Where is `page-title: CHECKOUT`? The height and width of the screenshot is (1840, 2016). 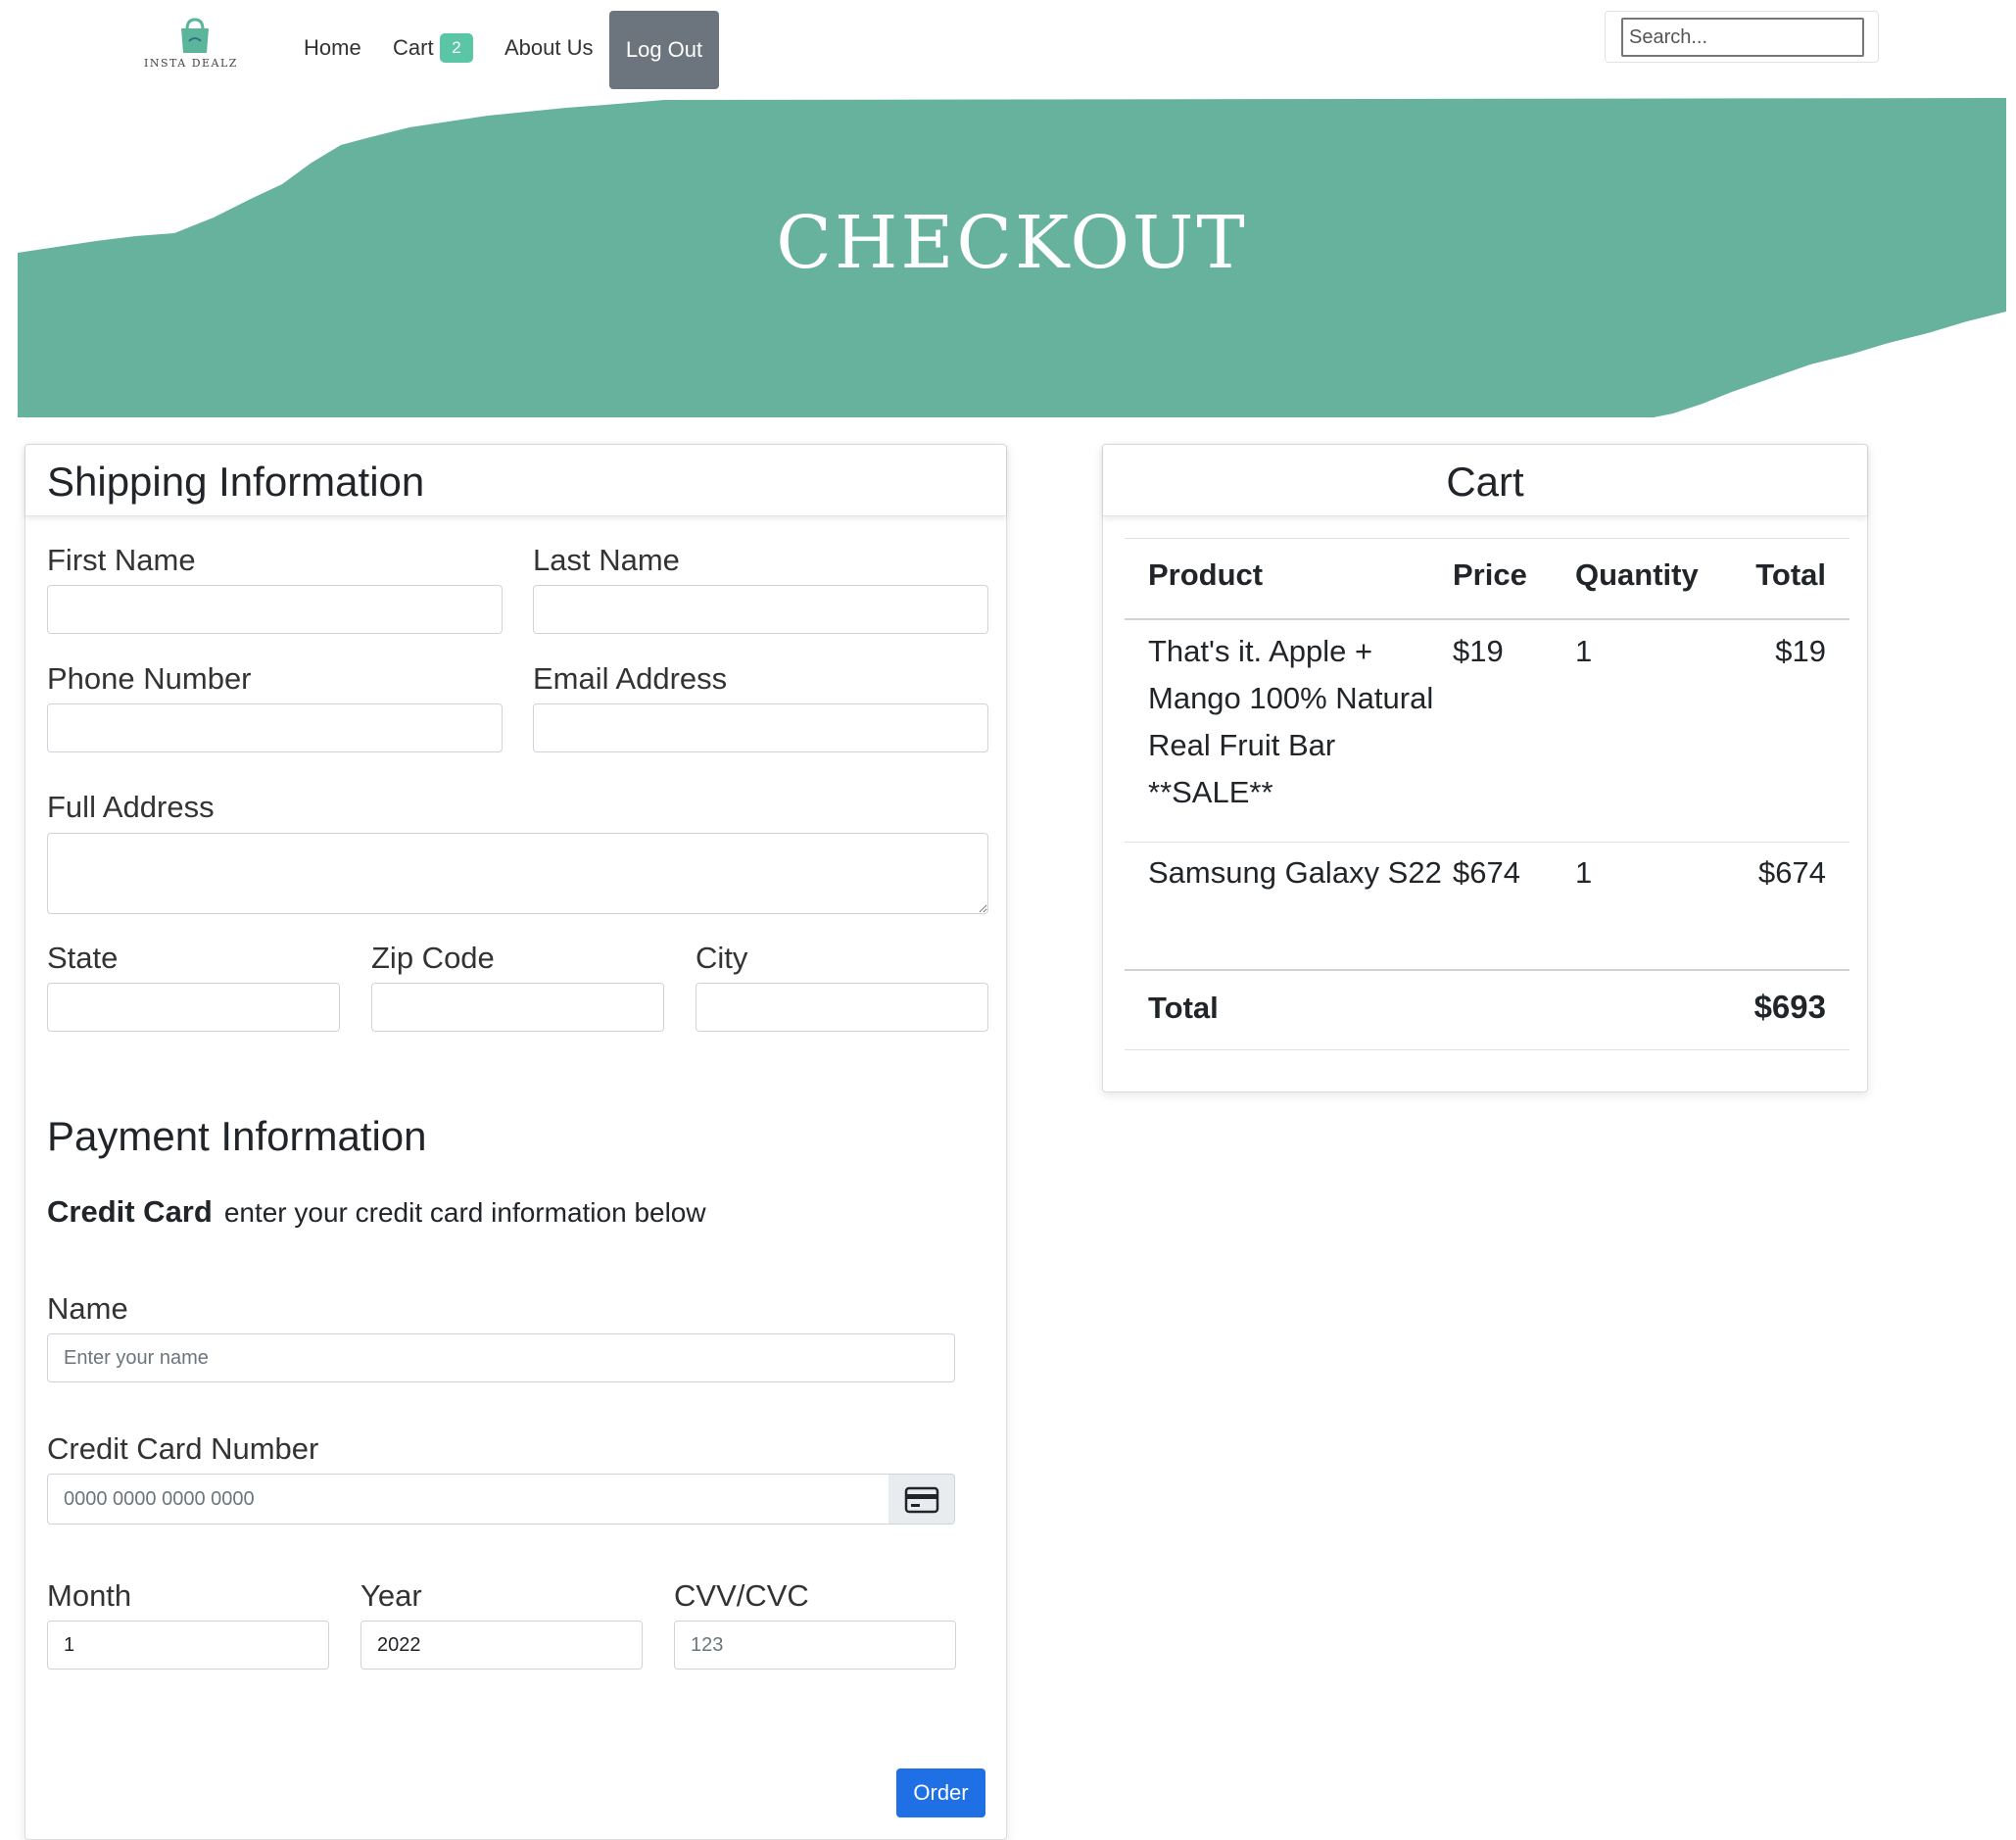
page-title: CHECKOUT is located at coordinates (1012, 243).